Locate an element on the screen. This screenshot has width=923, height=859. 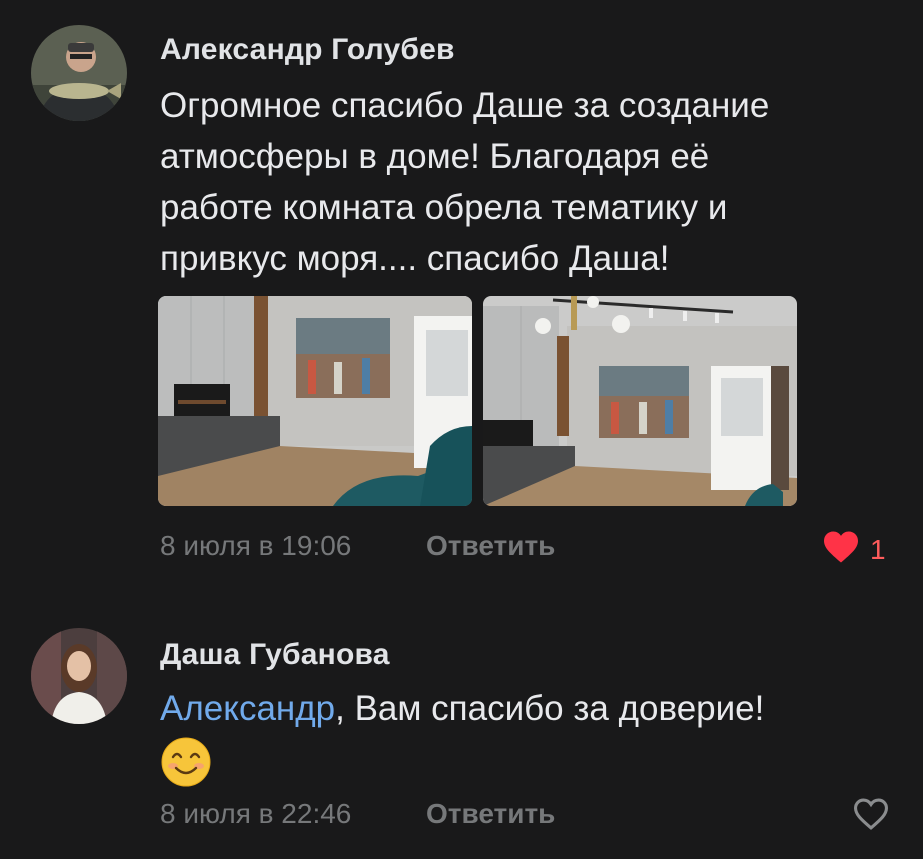
comment-text: Александр, Вам спасибо за доверие! is located at coordinates (520, 708).